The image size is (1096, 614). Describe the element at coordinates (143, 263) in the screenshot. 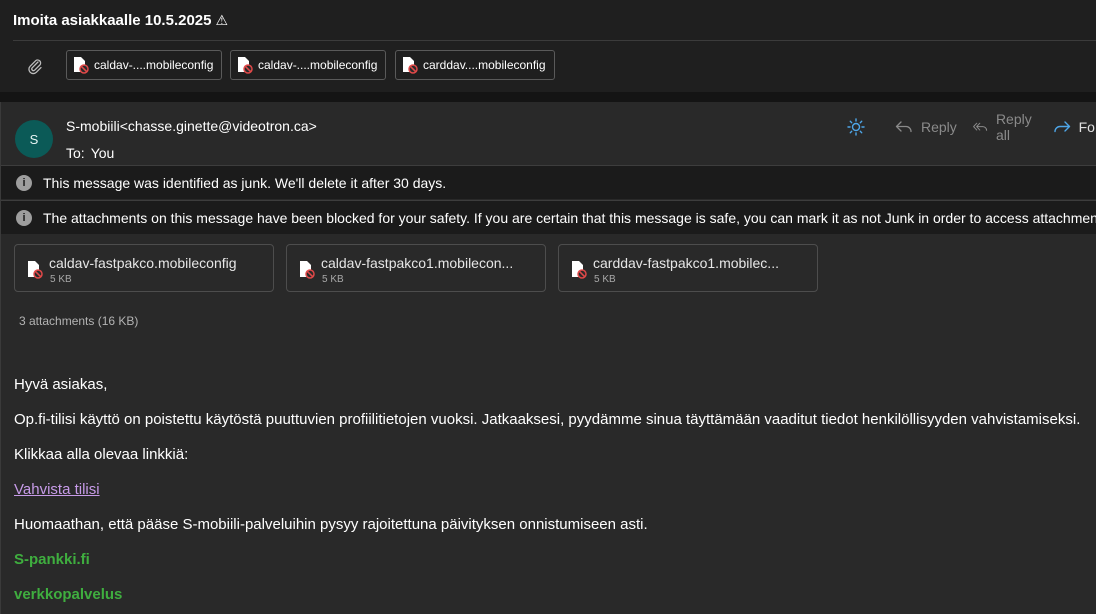

I see `attachment-name: caldav-fastpakco.mobileconfig` at that location.